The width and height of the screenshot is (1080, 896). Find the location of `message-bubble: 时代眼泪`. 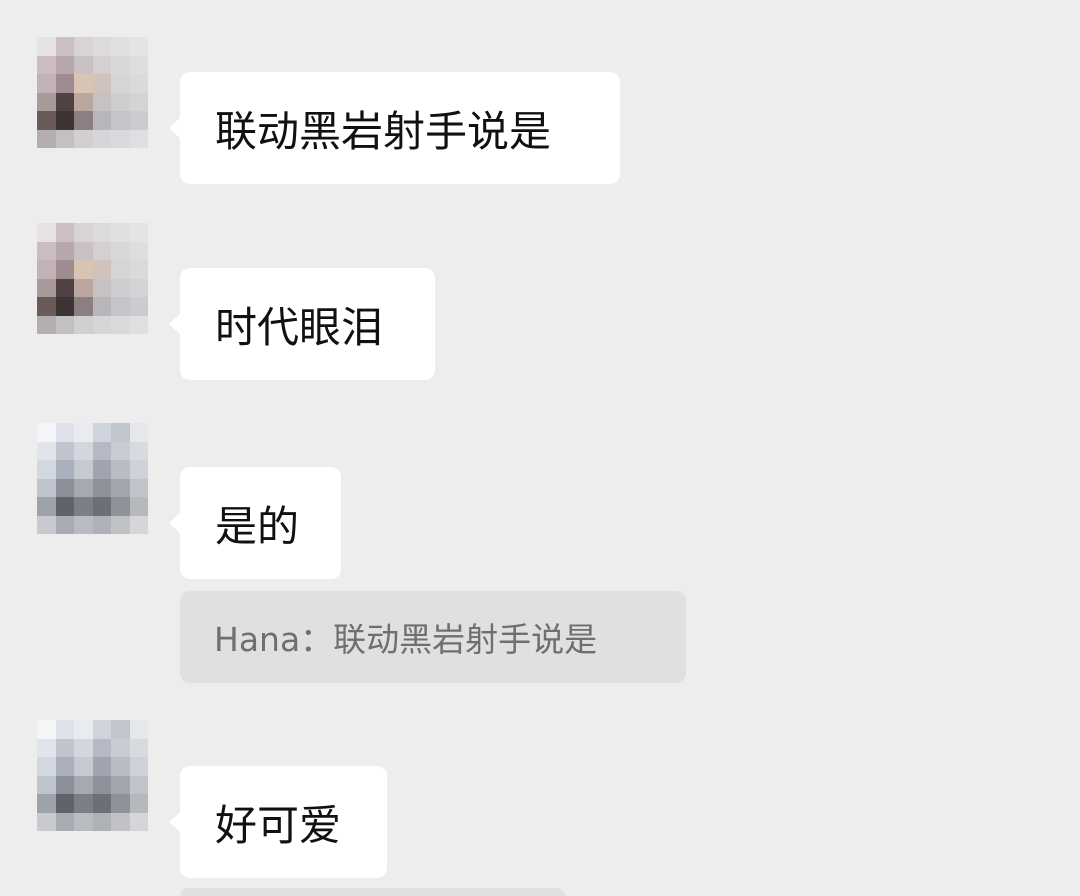

message-bubble: 时代眼泪 is located at coordinates (302, 324).